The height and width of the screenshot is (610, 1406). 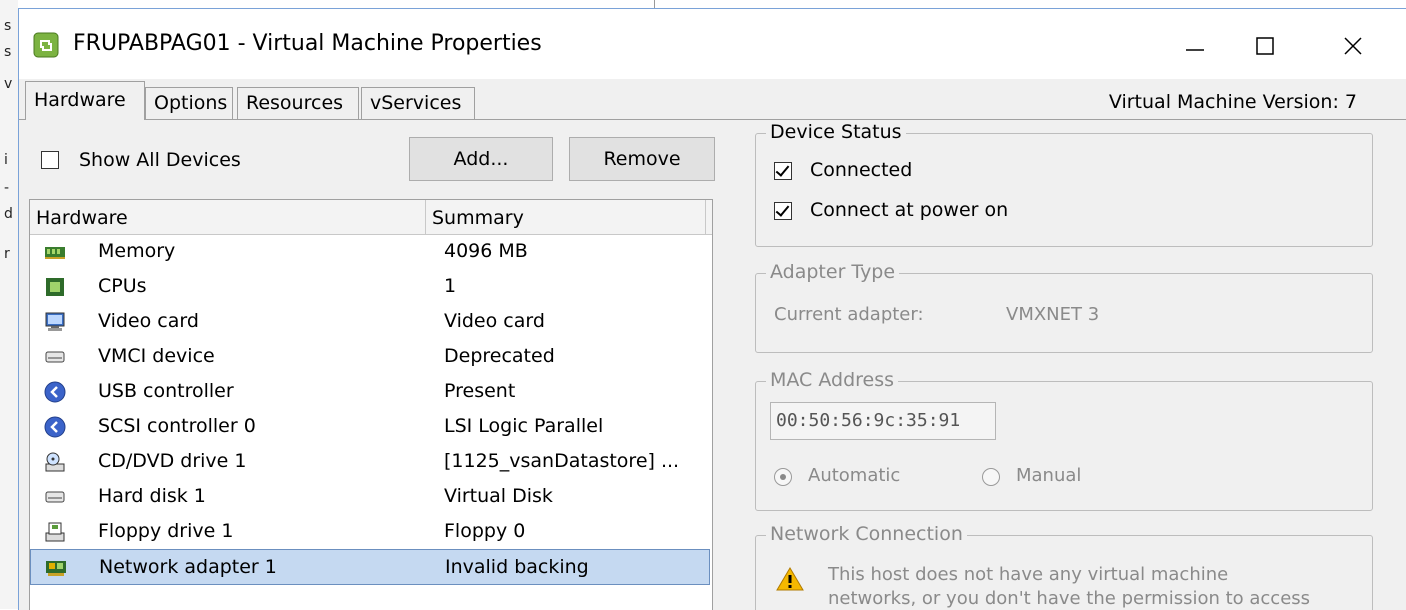 What do you see at coordinates (370, 567) in the screenshot?
I see `hardware-row-network-adapter: Network adapter 1 Invalid backing` at bounding box center [370, 567].